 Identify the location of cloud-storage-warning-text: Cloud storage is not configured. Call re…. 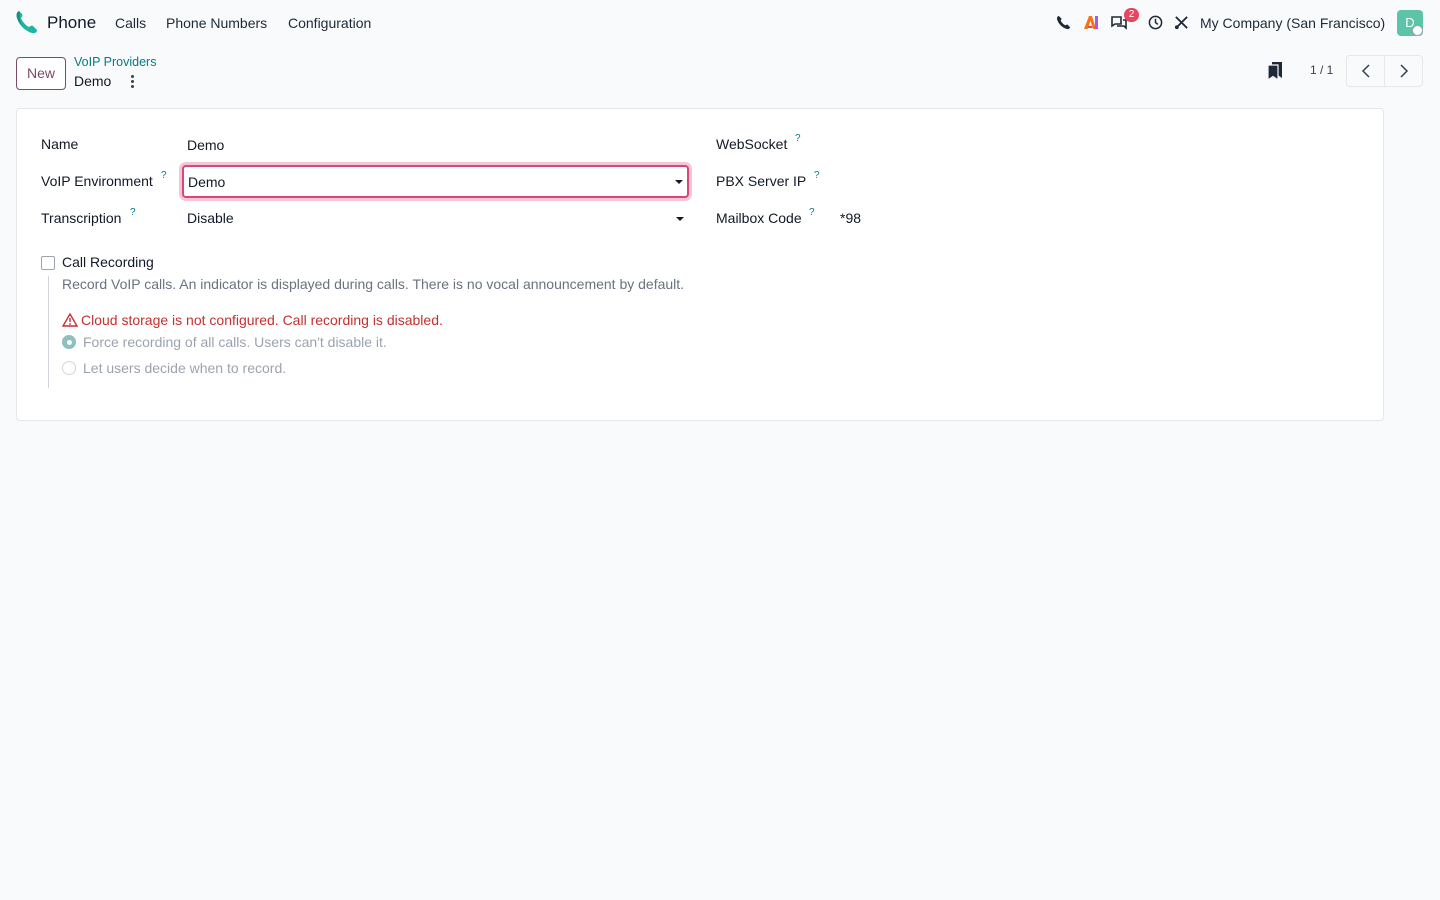
(262, 320).